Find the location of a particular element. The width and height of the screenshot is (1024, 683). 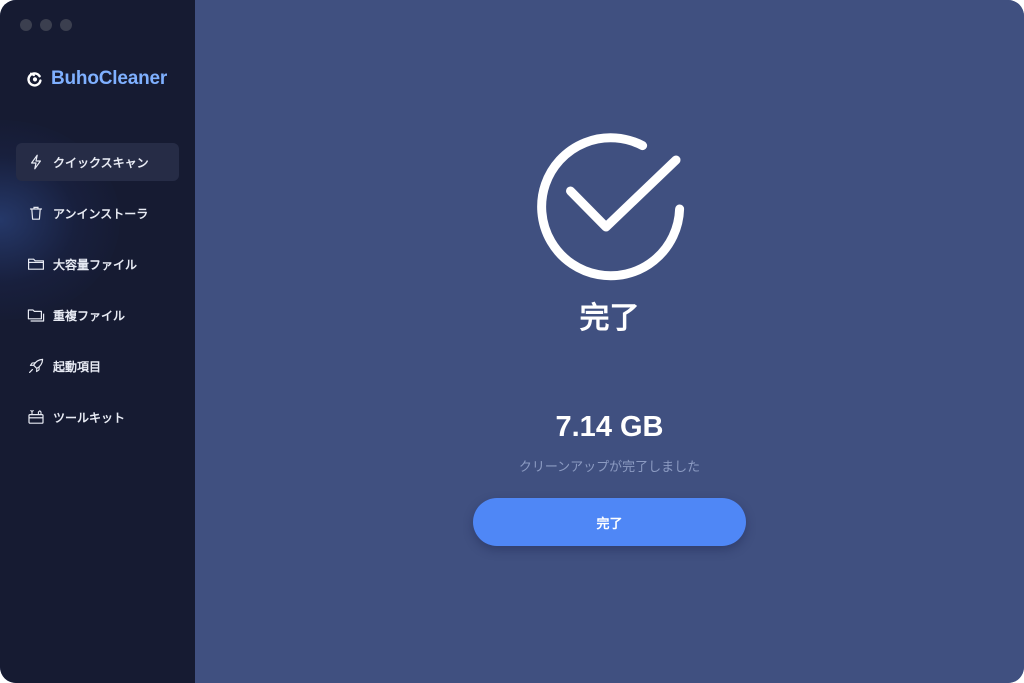

done-button: 完了 is located at coordinates (609, 522).